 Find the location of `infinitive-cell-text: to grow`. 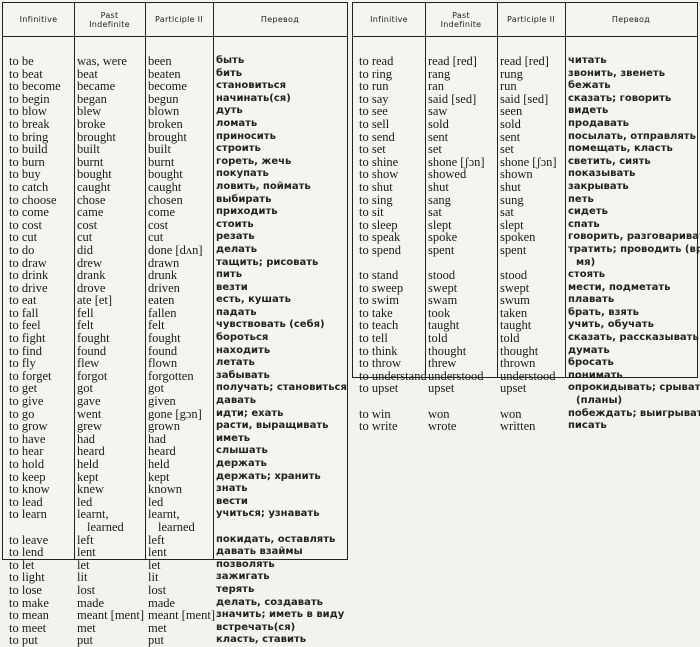

infinitive-cell-text: to grow is located at coordinates (28, 426).